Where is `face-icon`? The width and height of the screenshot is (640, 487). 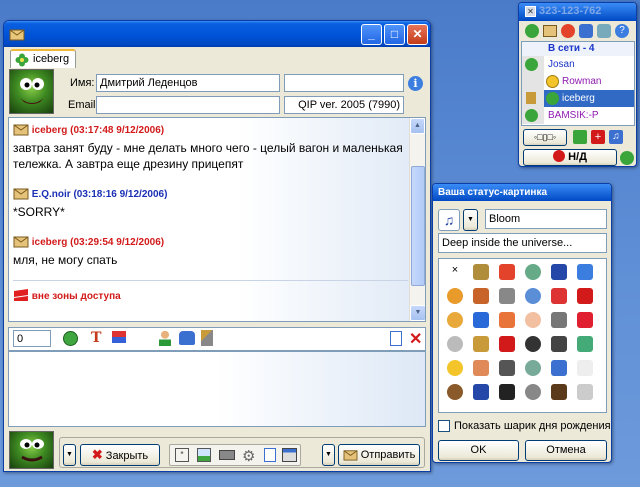 face-icon is located at coordinates (455, 320).